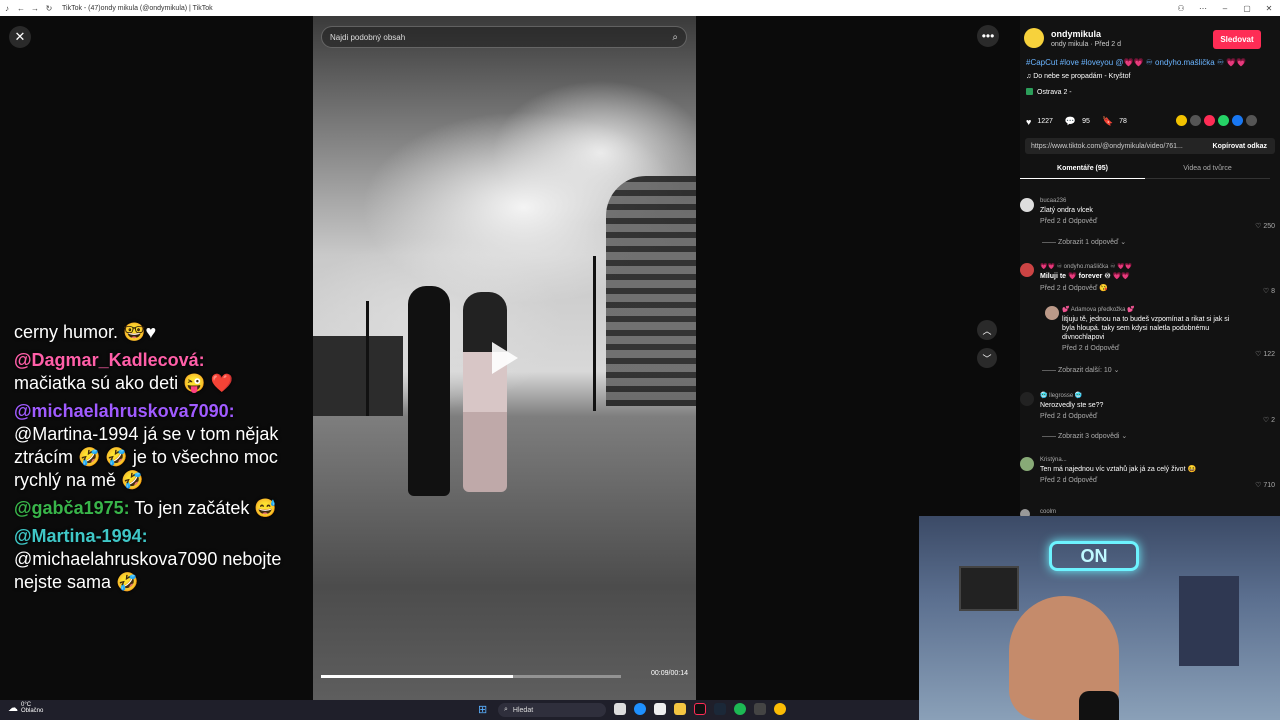 This screenshot has width=1280, height=720. What do you see at coordinates (1049, 92) in the screenshot?
I see `location-tag: Ostrava 2 -` at bounding box center [1049, 92].